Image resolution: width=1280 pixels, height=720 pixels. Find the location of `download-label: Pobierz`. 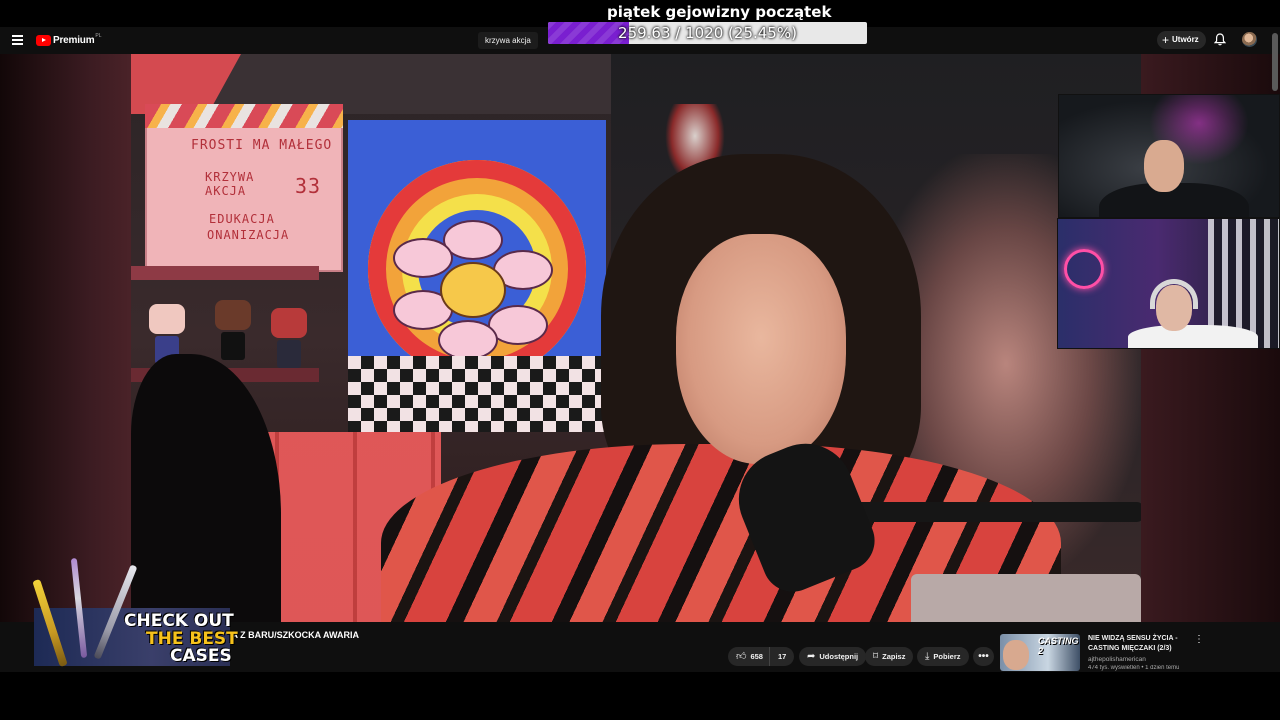

download-label: Pobierz is located at coordinates (947, 656).